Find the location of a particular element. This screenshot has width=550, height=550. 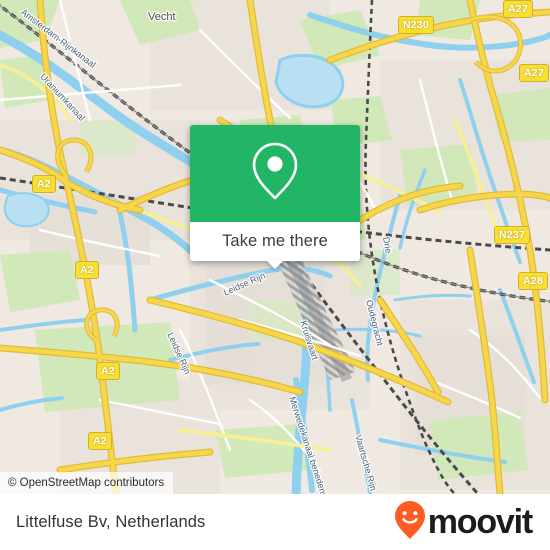

moovit-wordmark: moovit is located at coordinates (480, 522).